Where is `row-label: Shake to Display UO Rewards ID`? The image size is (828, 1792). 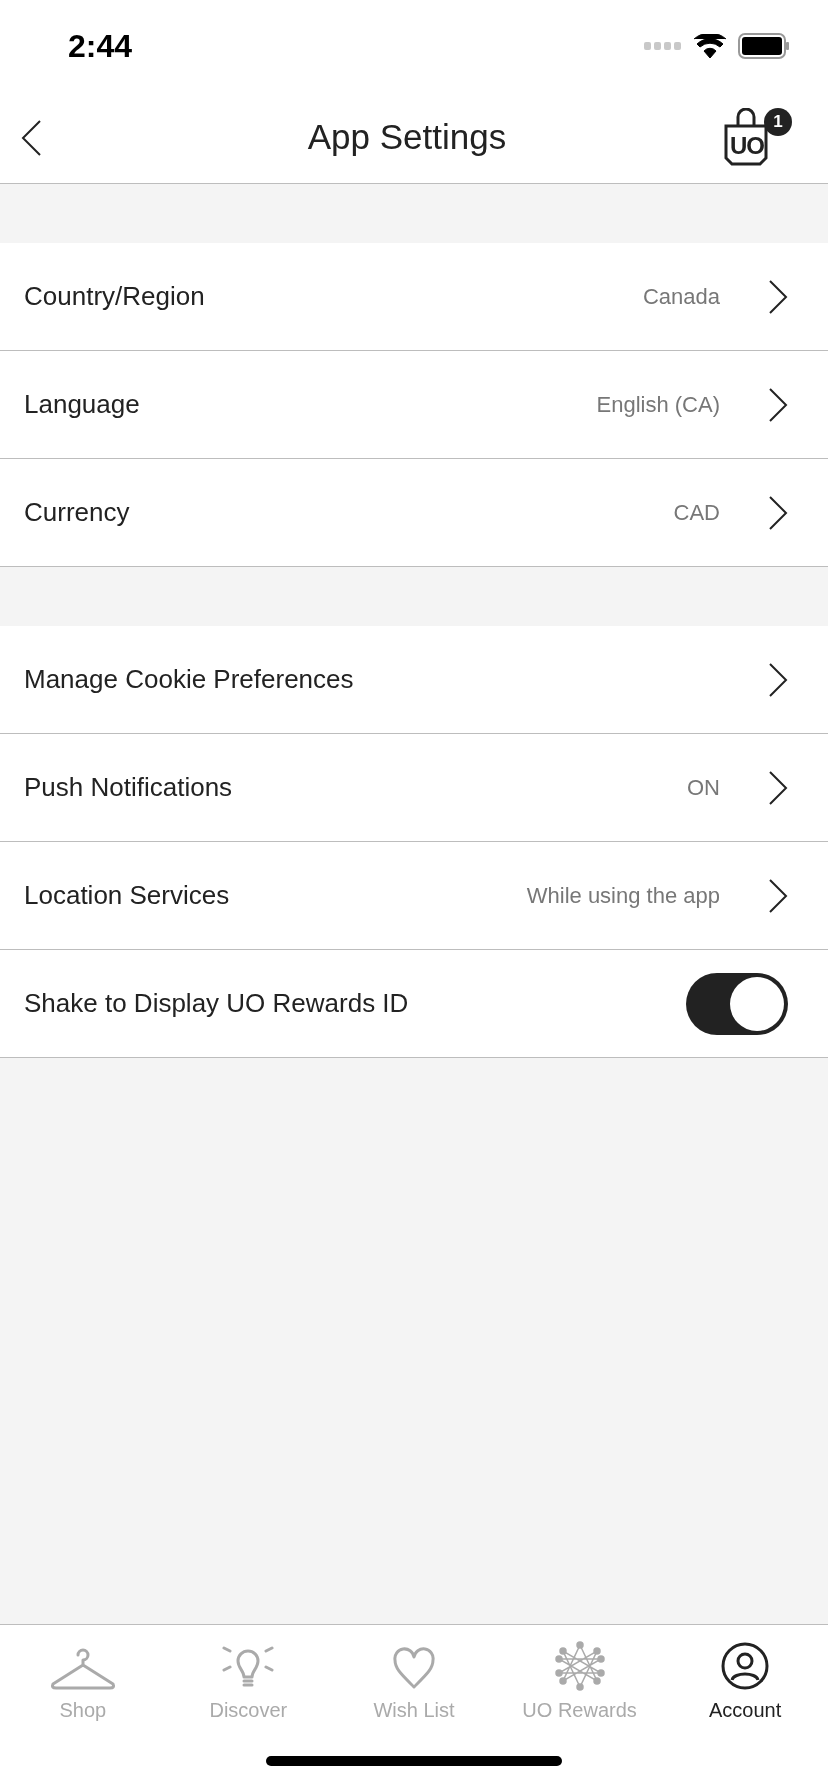
row-label: Shake to Display UO Rewards ID is located at coordinates (217, 1003).